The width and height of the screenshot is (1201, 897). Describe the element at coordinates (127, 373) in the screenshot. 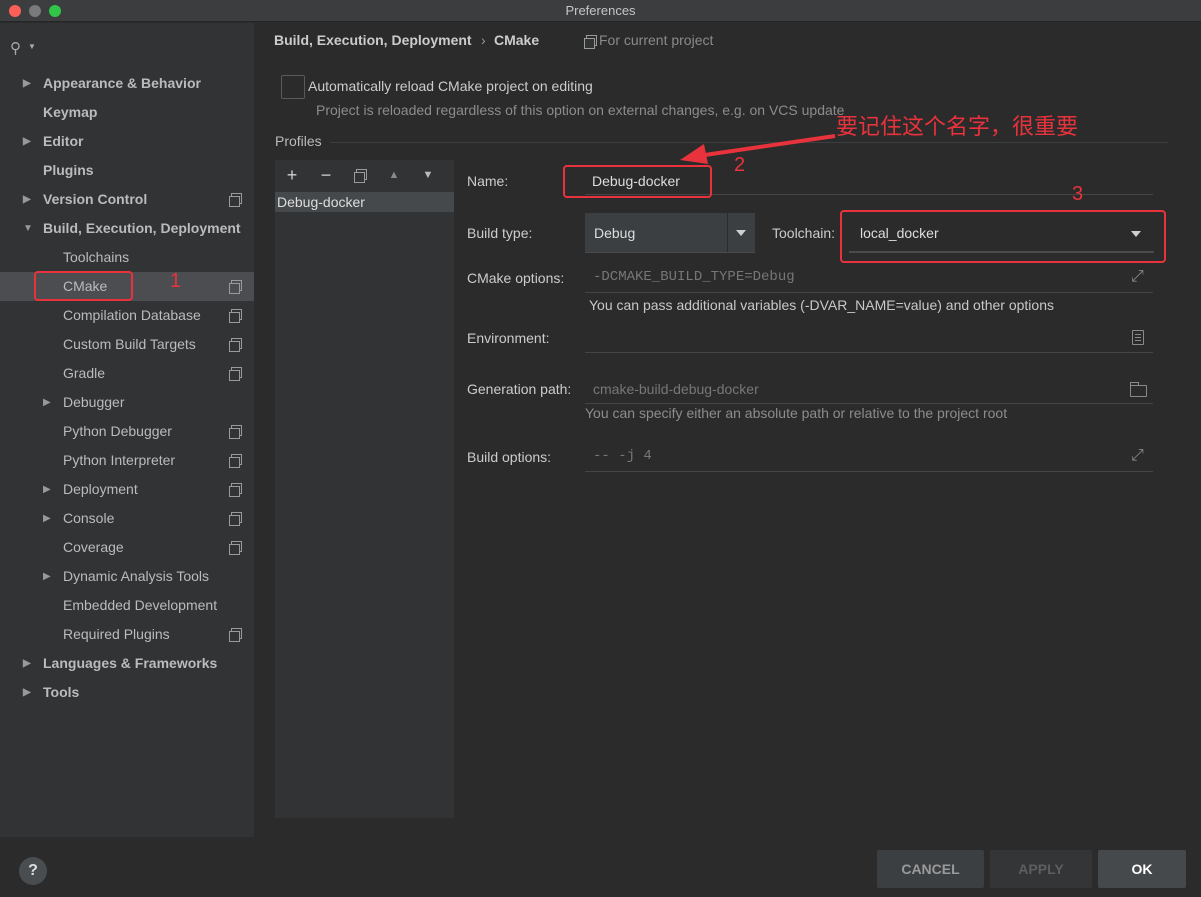

I see `sidebar-item-gradle: Gradle` at that location.